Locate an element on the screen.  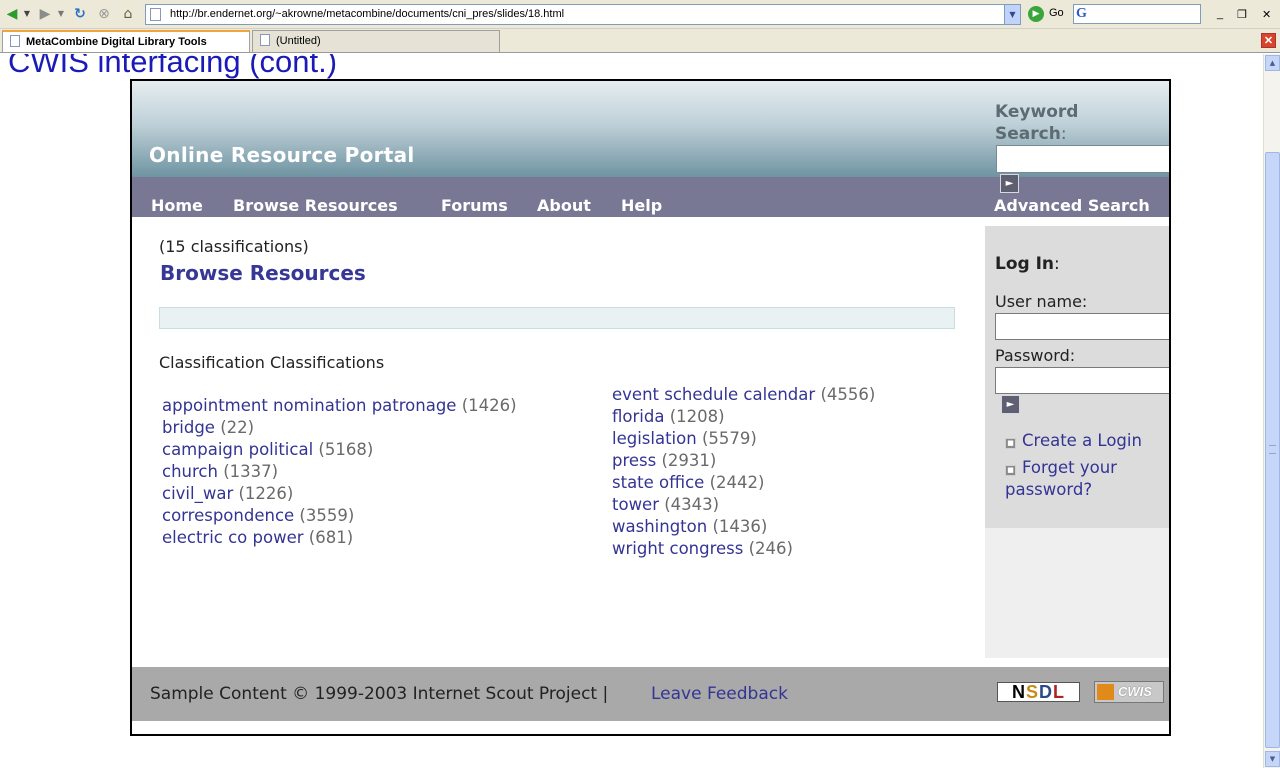
classification-count-value: (1436) is located at coordinates (740, 526).